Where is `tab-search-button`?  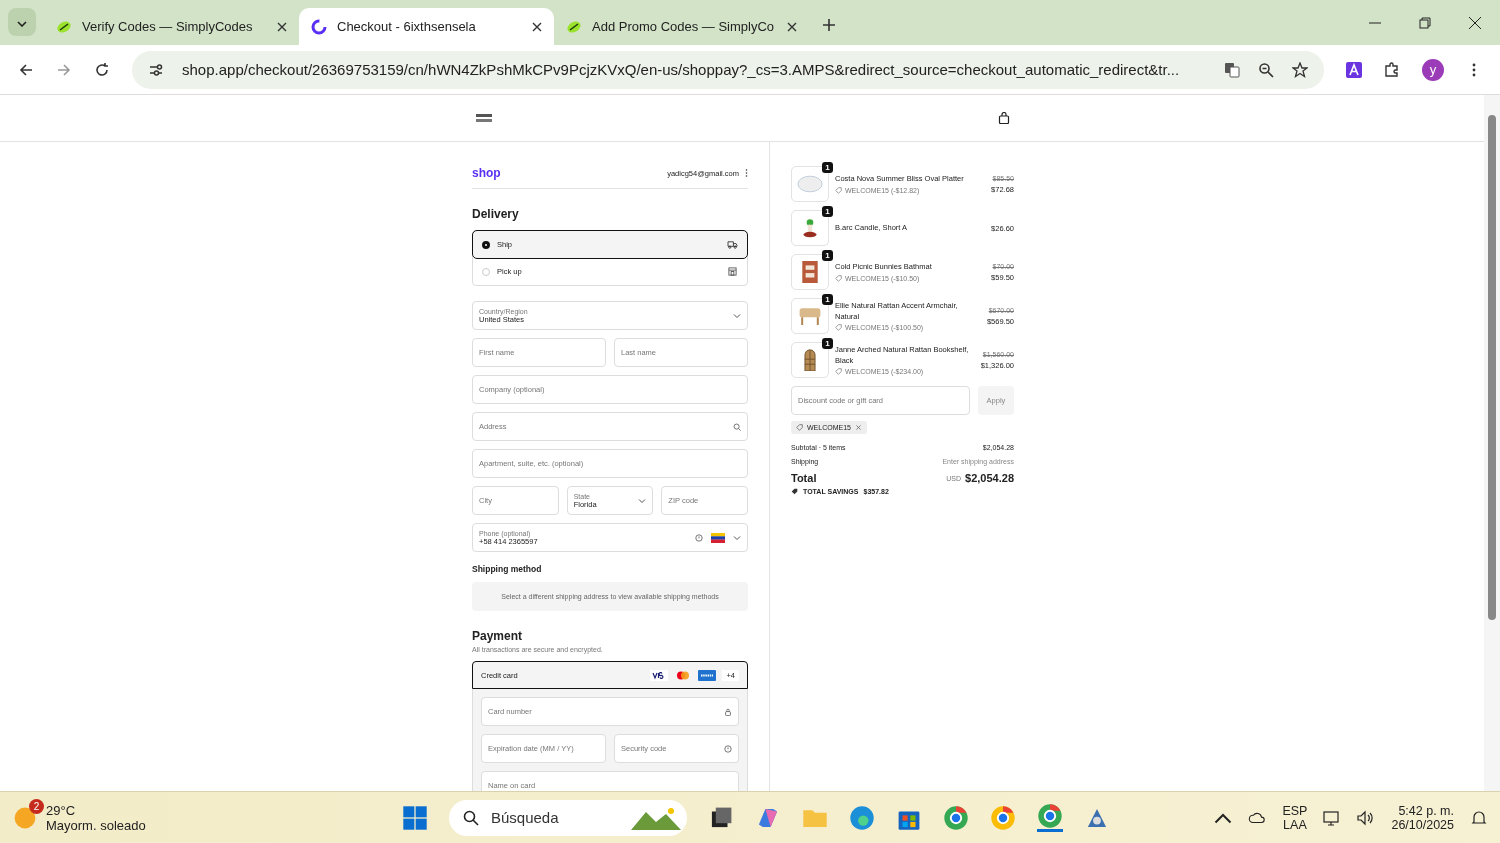 tab-search-button is located at coordinates (22, 22).